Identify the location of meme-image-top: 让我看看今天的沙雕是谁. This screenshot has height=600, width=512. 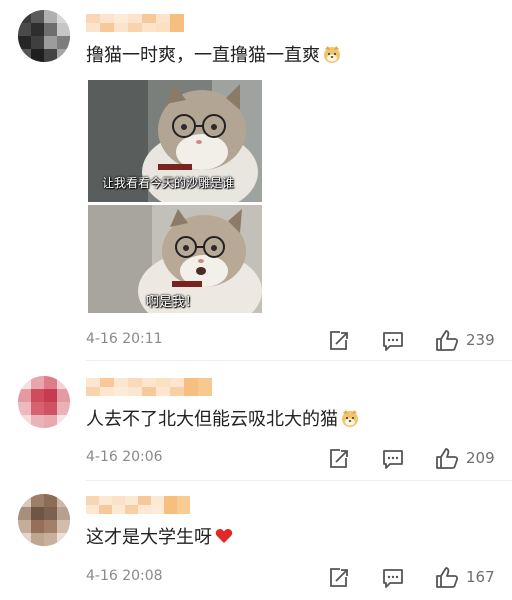
(175, 141).